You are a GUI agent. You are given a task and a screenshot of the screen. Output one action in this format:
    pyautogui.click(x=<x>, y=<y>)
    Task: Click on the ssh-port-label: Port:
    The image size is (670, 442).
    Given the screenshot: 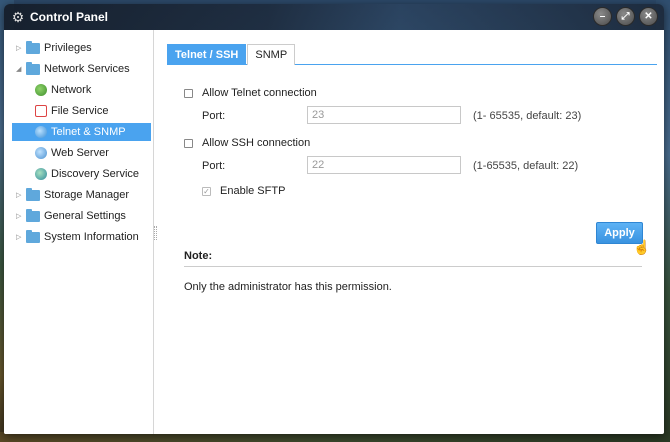 What is the action you would take?
    pyautogui.click(x=214, y=166)
    